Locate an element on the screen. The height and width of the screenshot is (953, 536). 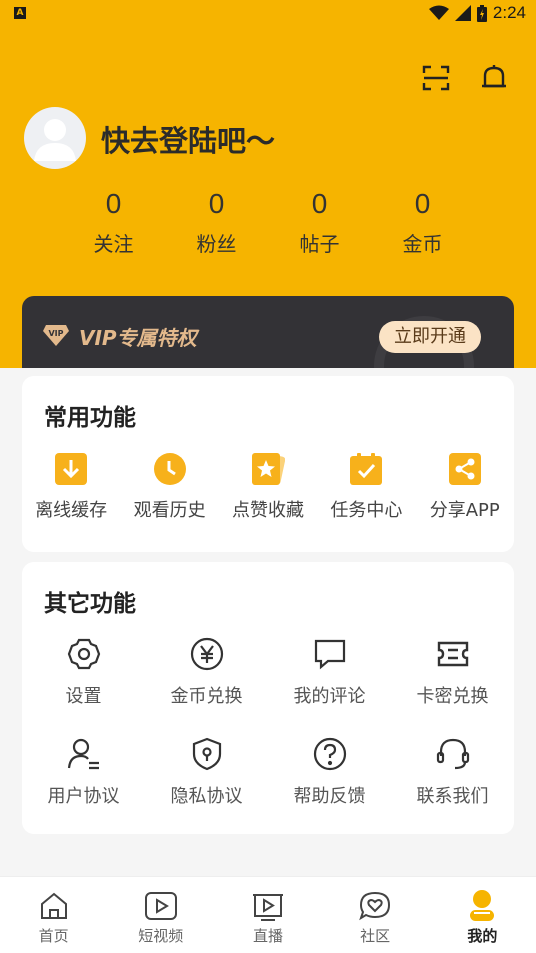
shield-lock-icon is located at coordinates (207, 754).